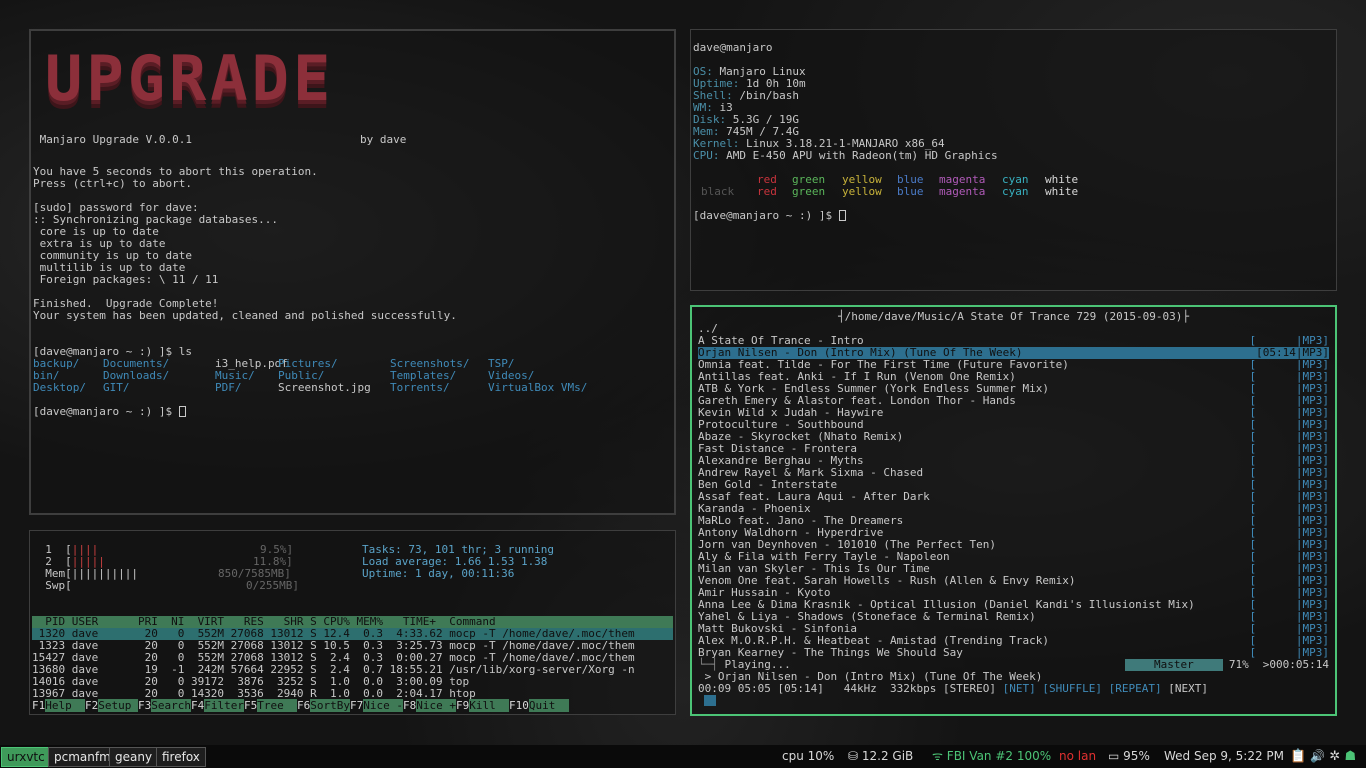 This screenshot has height=768, width=1366. What do you see at coordinates (767, 191) in the screenshot?
I see `color-swatch-label: red` at bounding box center [767, 191].